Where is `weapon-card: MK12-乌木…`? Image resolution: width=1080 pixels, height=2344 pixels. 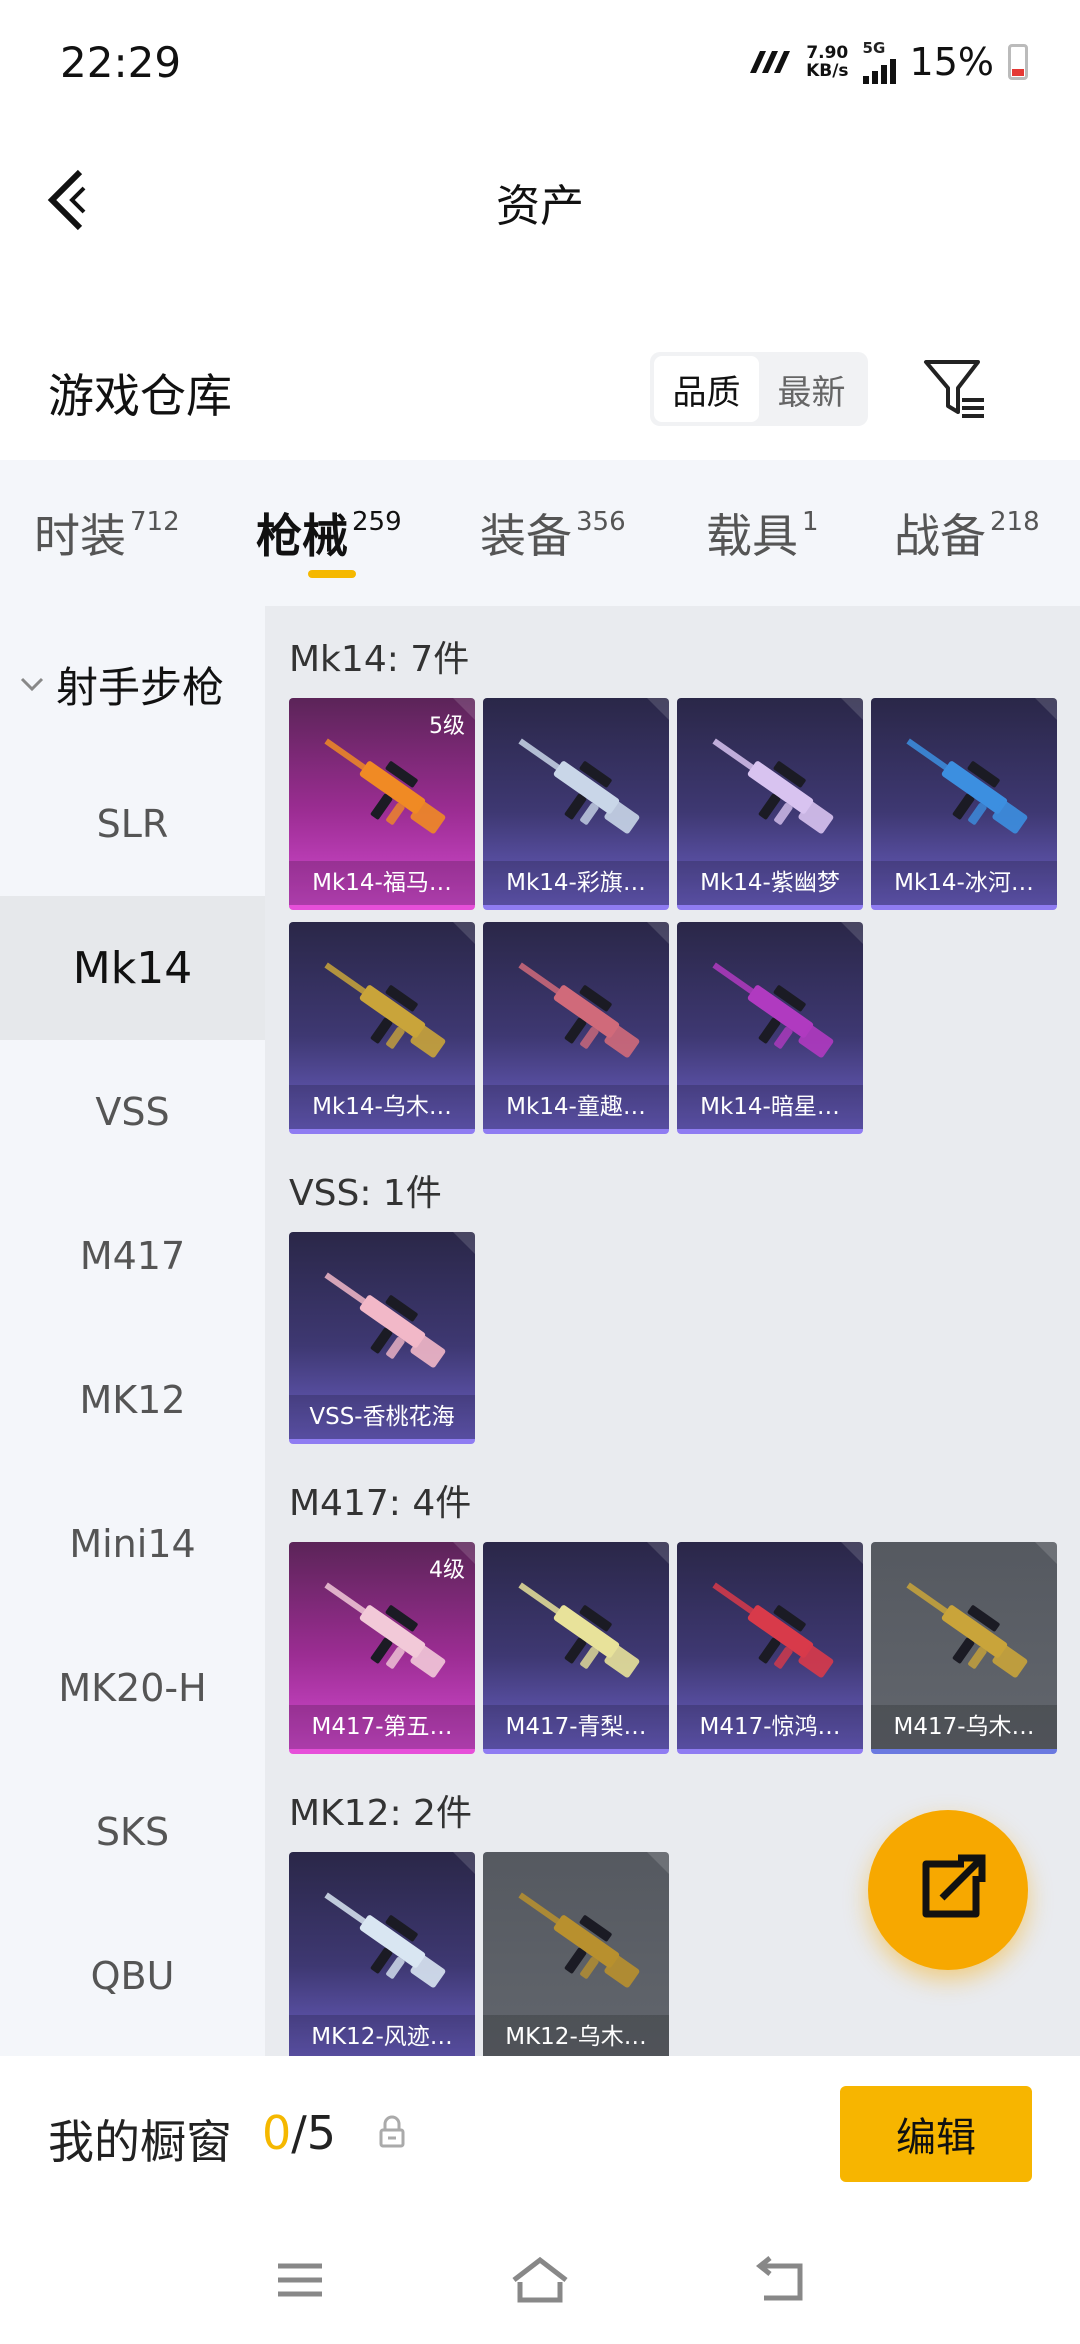 weapon-card: MK12-乌木… is located at coordinates (576, 1954).